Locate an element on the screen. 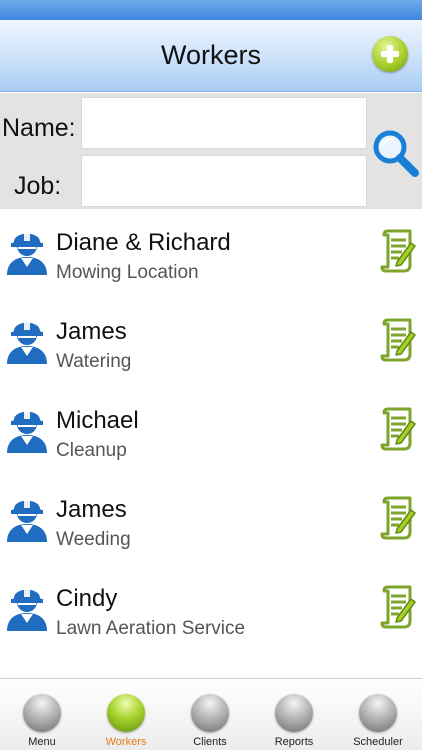  worker-job: Weeding is located at coordinates (93, 539).